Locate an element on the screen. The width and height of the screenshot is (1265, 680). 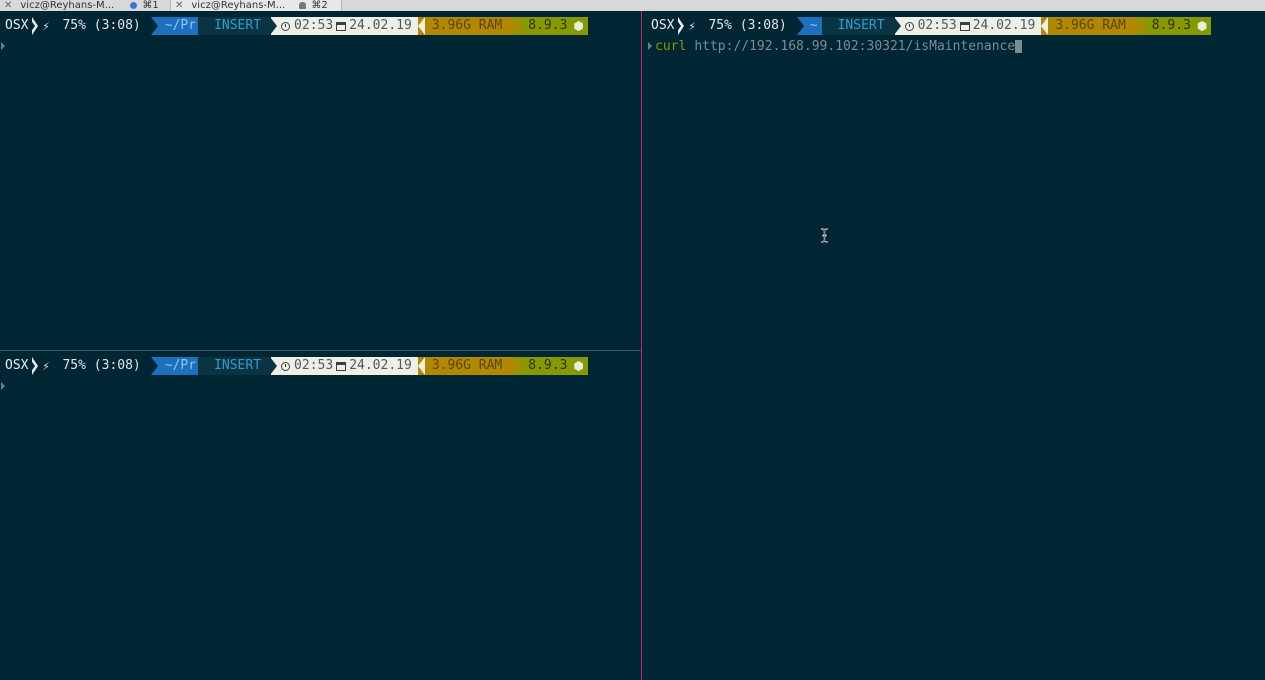
tab-2: ✕ vicz@Reyhans-M... ⌘2 is located at coordinates (256, 5).